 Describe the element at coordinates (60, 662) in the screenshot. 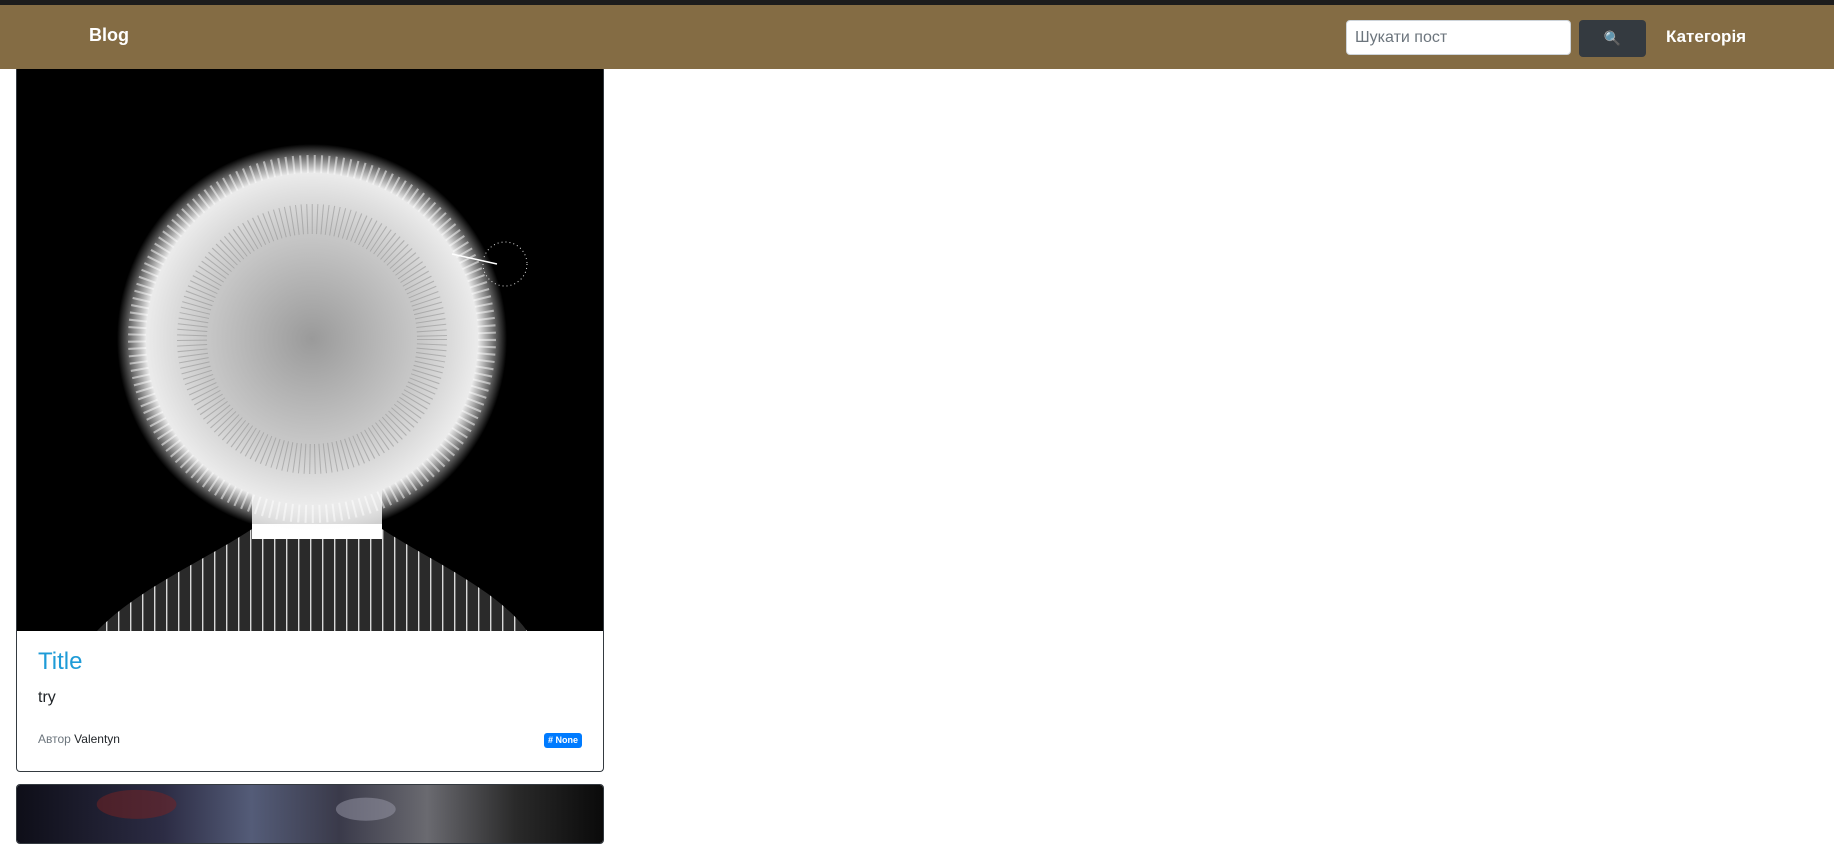

I see `post-title-link: Title` at that location.